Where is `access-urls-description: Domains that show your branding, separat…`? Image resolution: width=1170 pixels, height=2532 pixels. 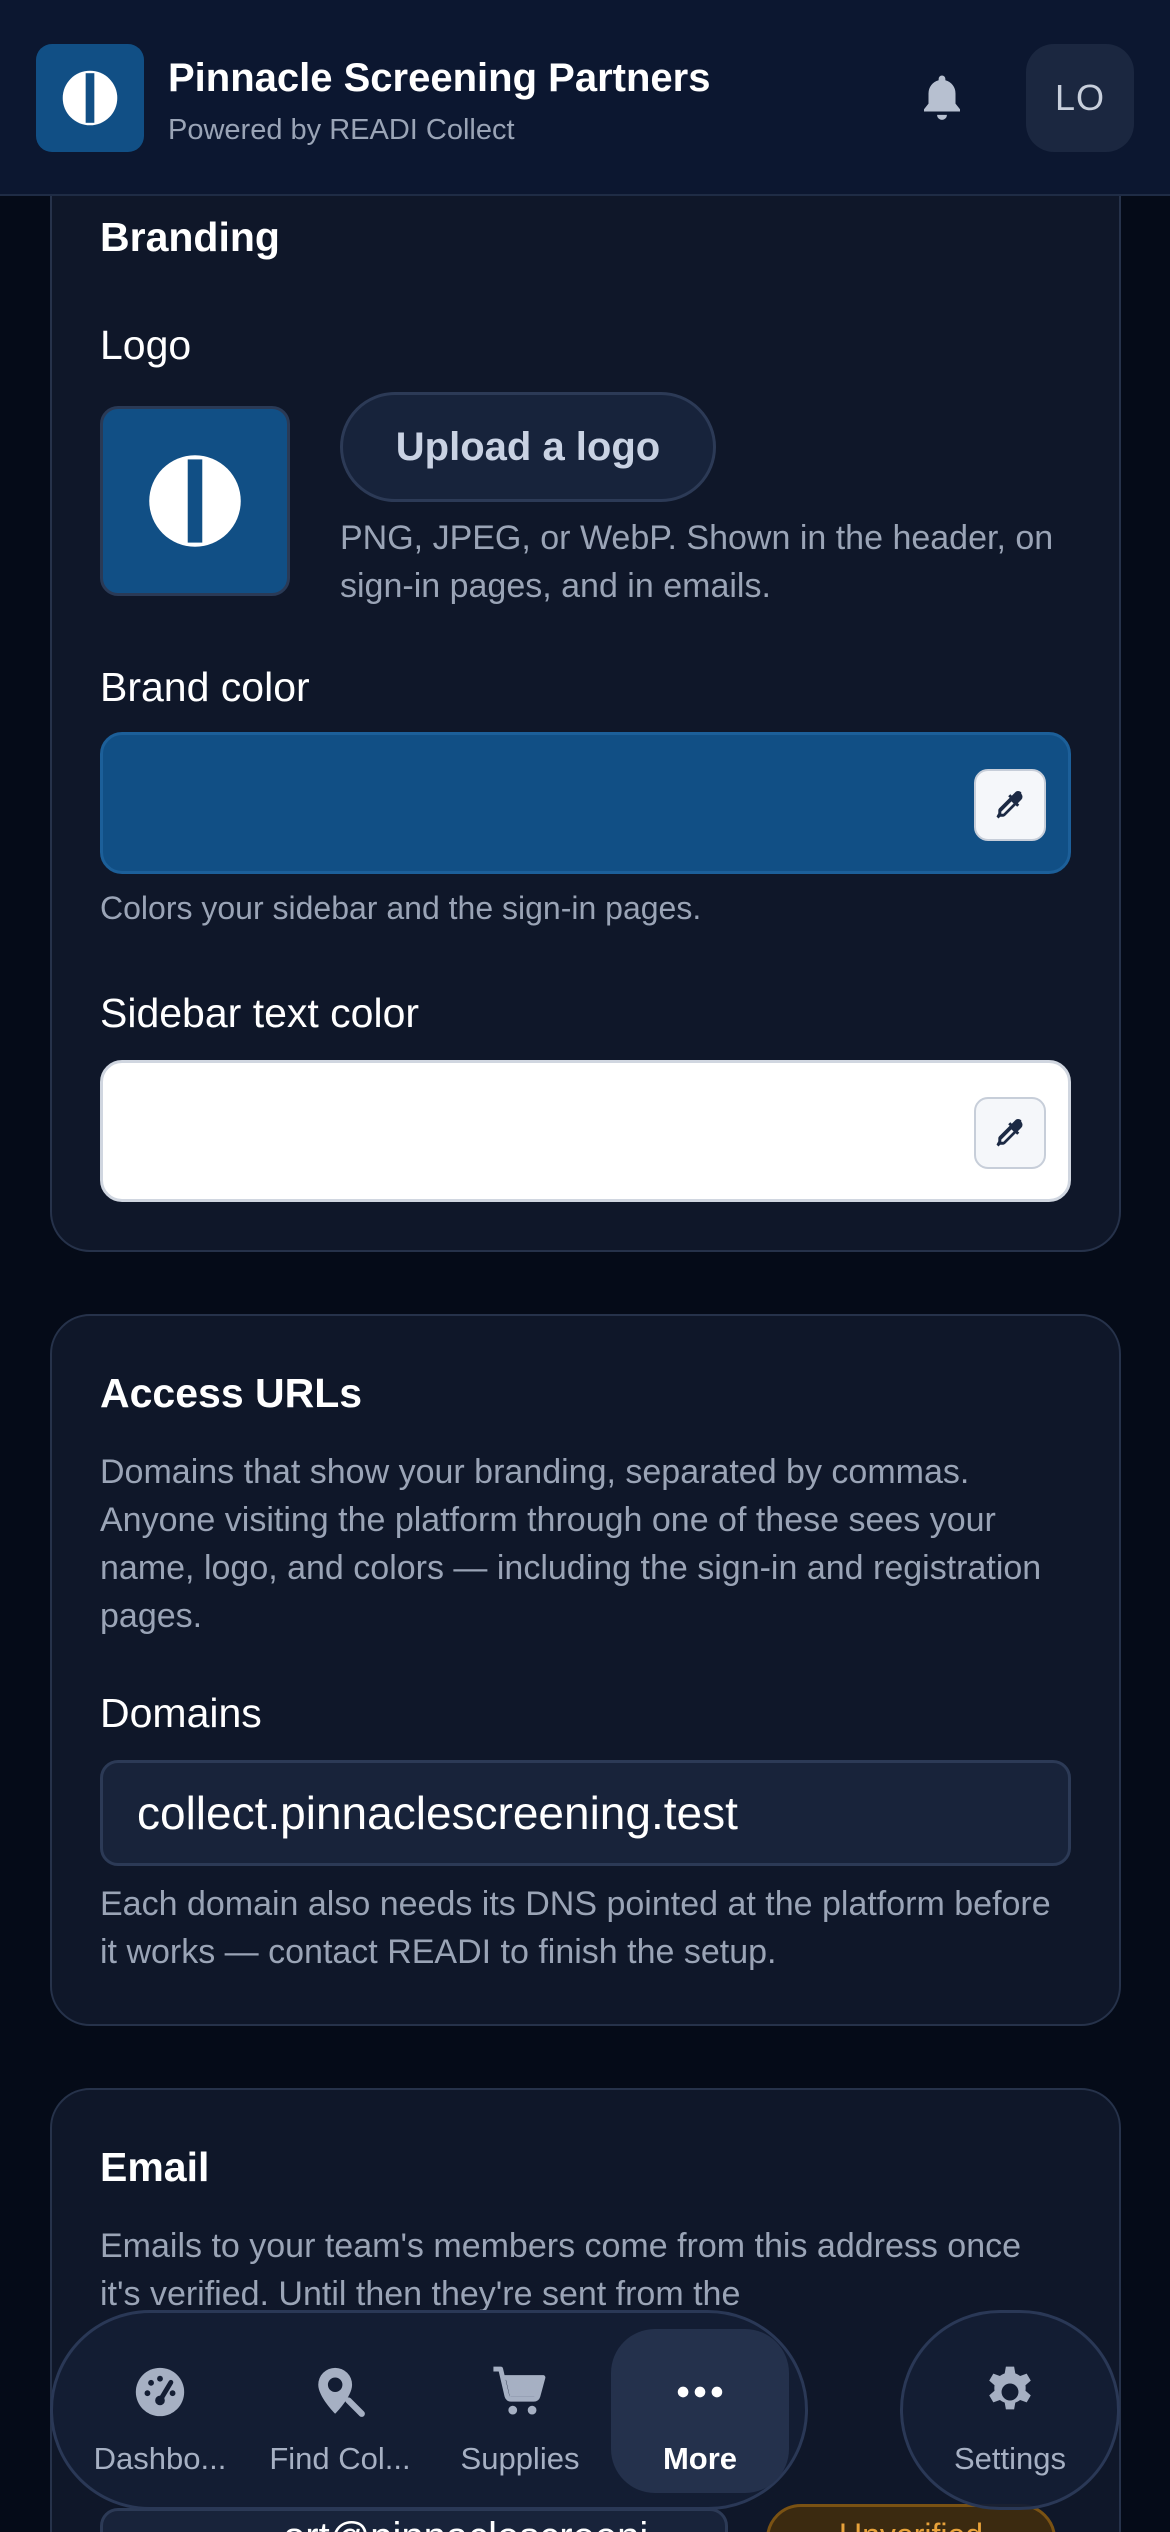
access-urls-description: Domains that show your branding, separat… is located at coordinates (571, 1544).